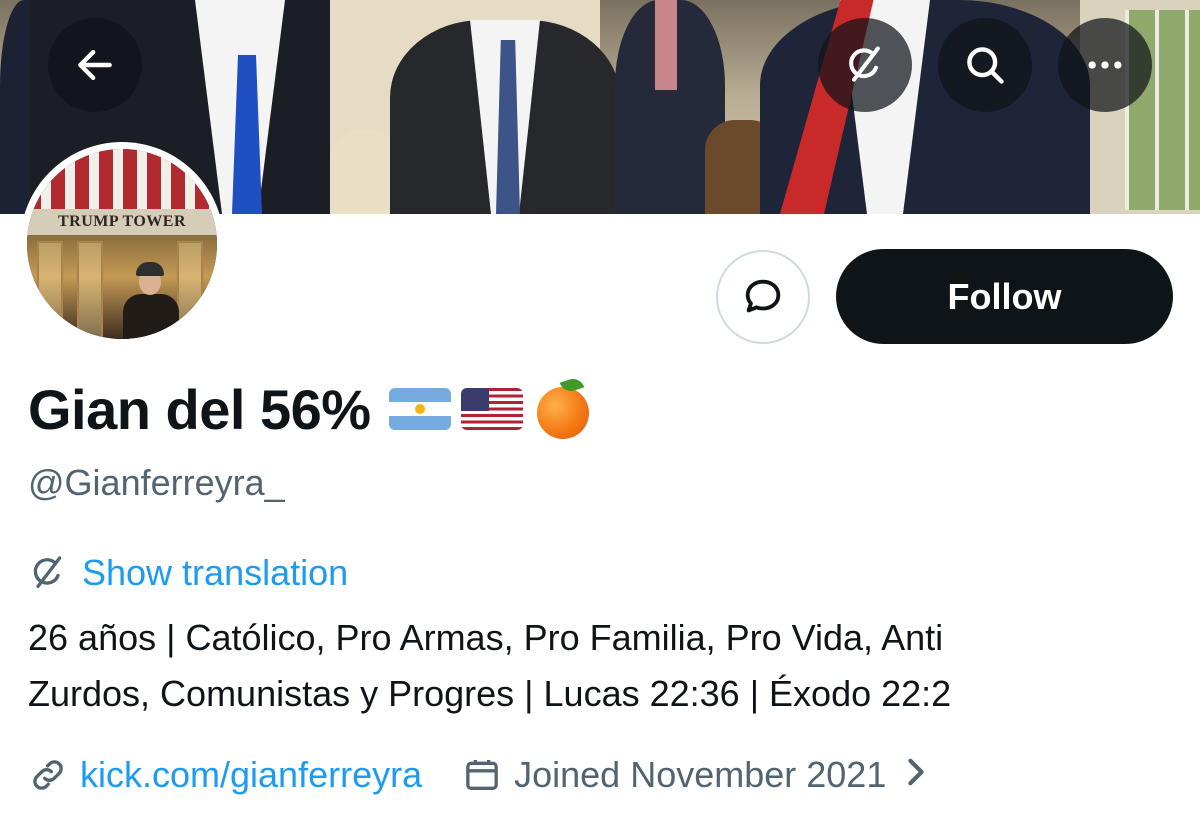 This screenshot has width=1200, height=837. I want to click on avatar-flag-backdrop, so click(122, 179).